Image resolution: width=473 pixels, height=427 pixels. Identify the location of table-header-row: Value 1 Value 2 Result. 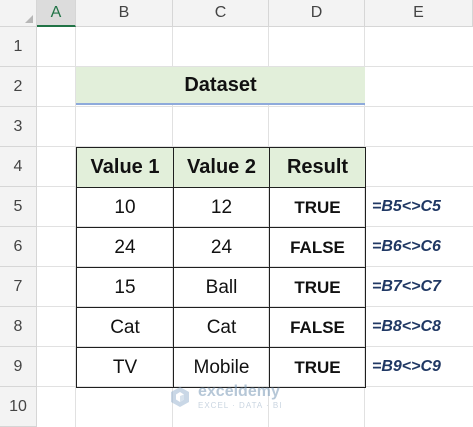
(221, 167).